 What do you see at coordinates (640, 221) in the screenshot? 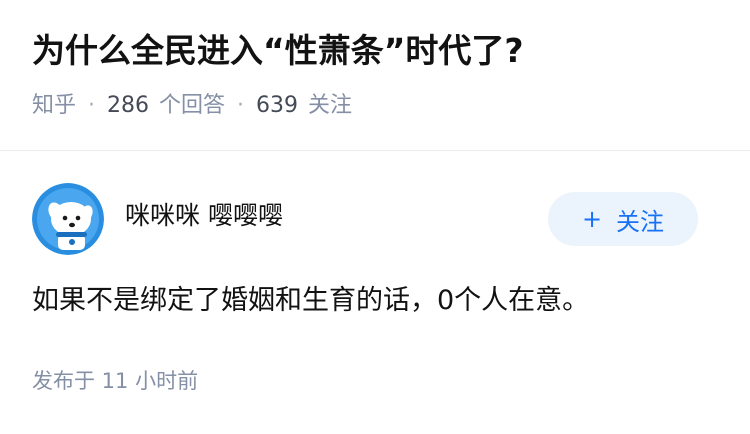
I see `follow-button-label: 关注` at bounding box center [640, 221].